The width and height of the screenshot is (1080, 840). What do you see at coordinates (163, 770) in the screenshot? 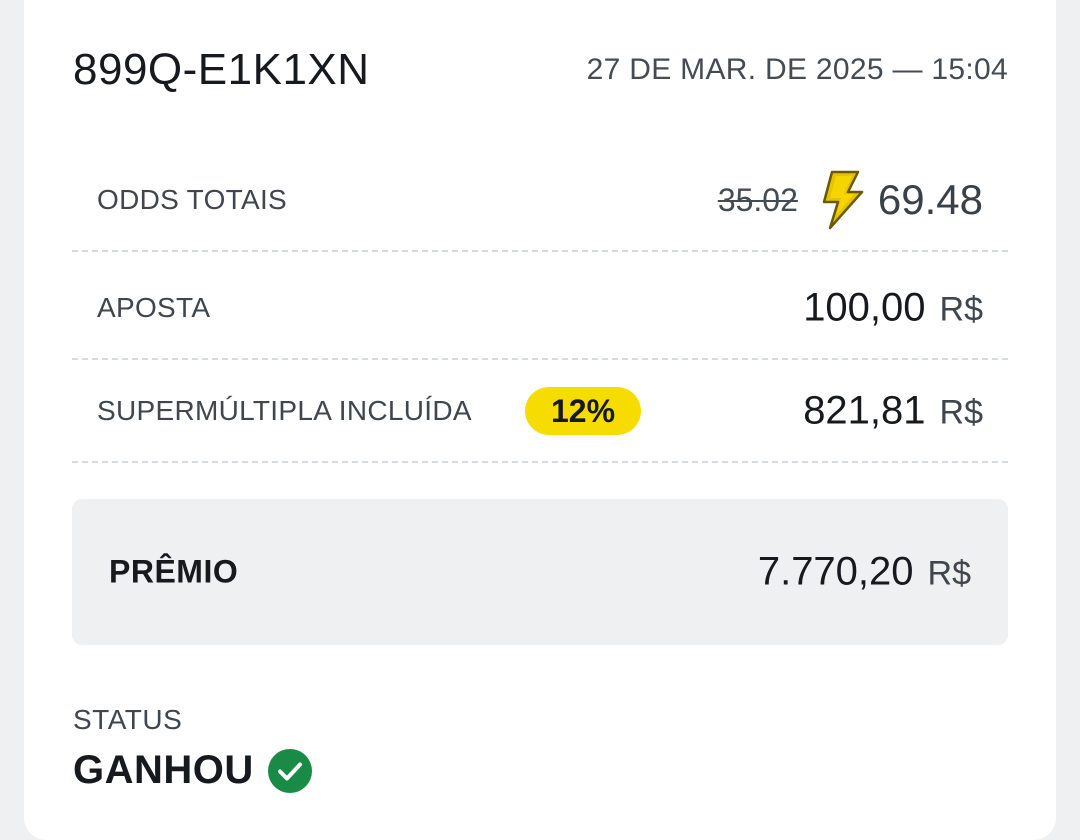
I see `status-text: GANHOU` at bounding box center [163, 770].